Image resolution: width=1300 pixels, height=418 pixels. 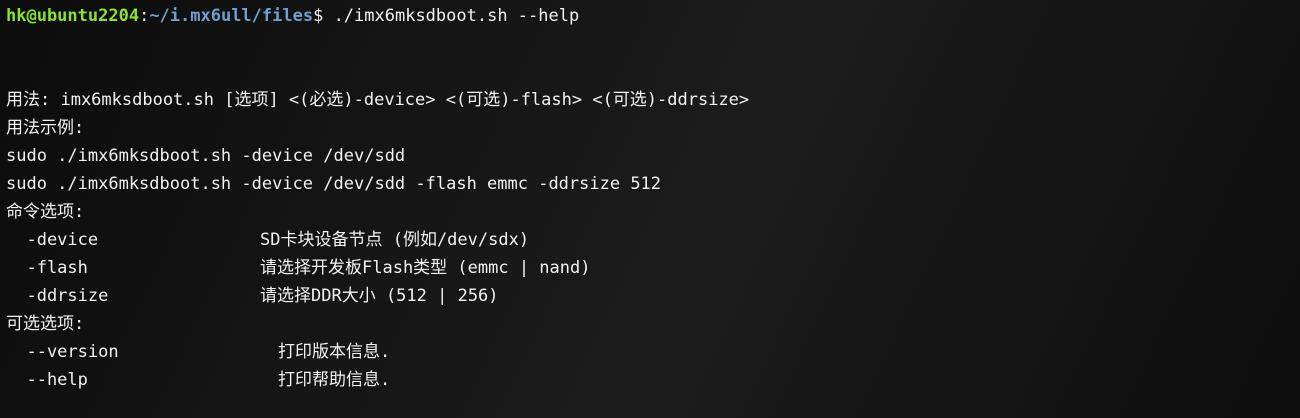 What do you see at coordinates (653, 352) in the screenshot?
I see `option-row-version: --version 打印版本信息.` at bounding box center [653, 352].